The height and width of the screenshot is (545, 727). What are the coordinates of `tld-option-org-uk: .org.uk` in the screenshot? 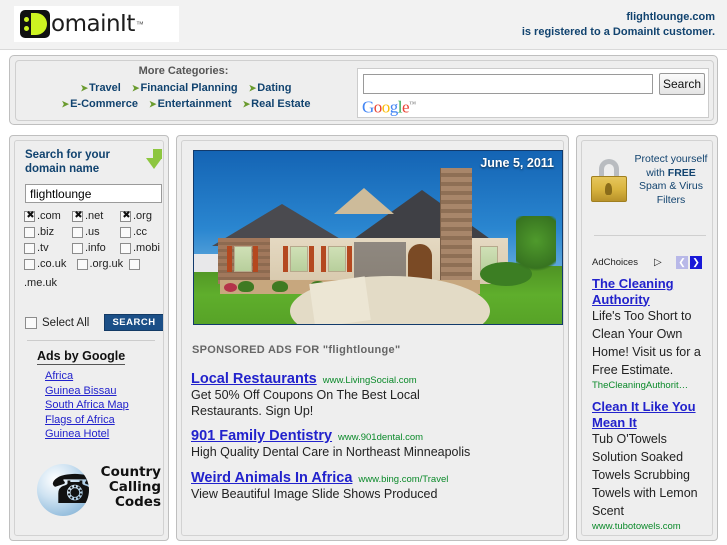 It's located at (103, 264).